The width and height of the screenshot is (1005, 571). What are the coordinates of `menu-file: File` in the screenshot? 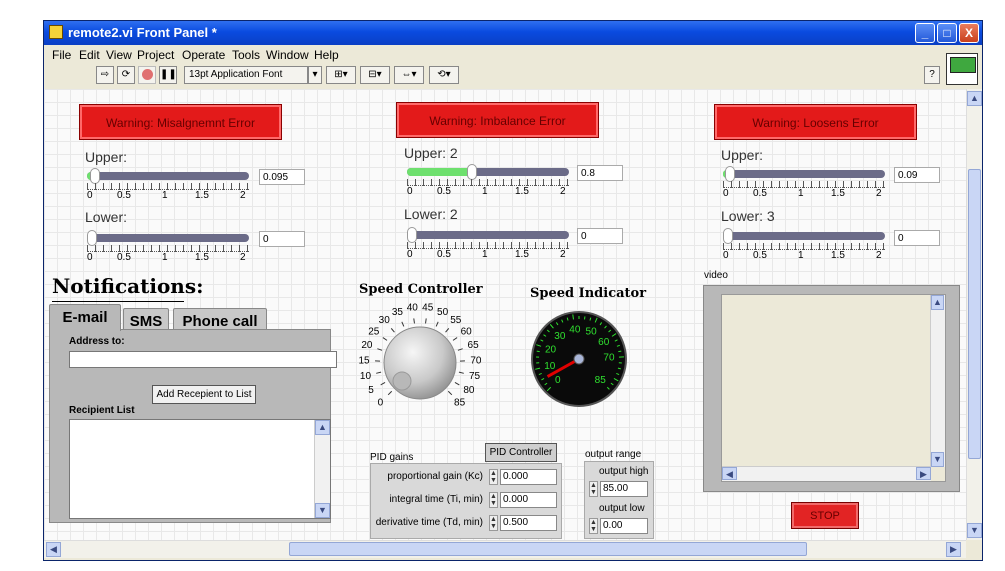 It's located at (61, 55).